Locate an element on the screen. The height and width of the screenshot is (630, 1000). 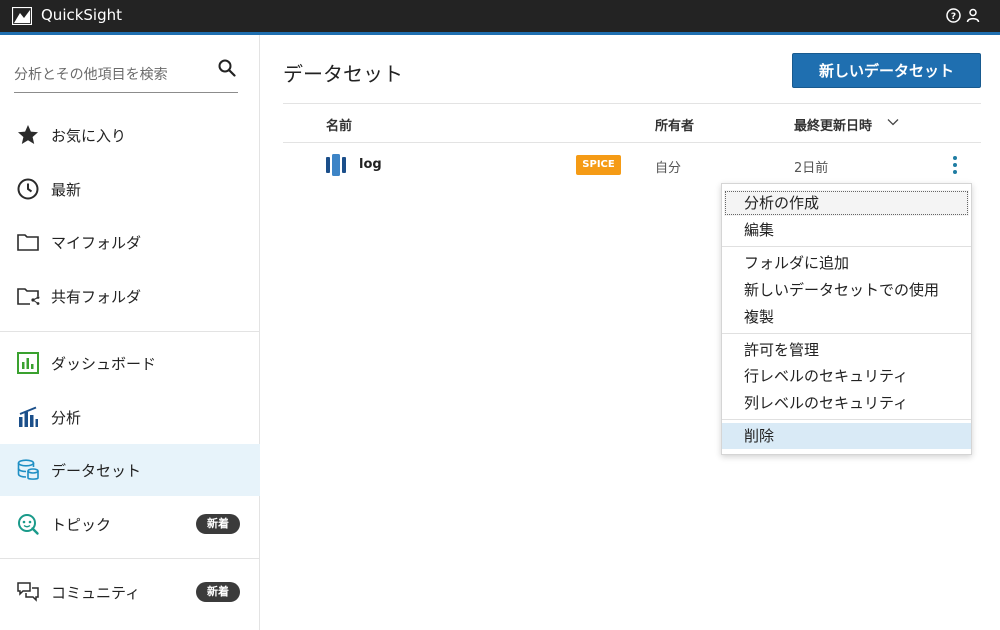
page-title: データセット is located at coordinates (343, 74).